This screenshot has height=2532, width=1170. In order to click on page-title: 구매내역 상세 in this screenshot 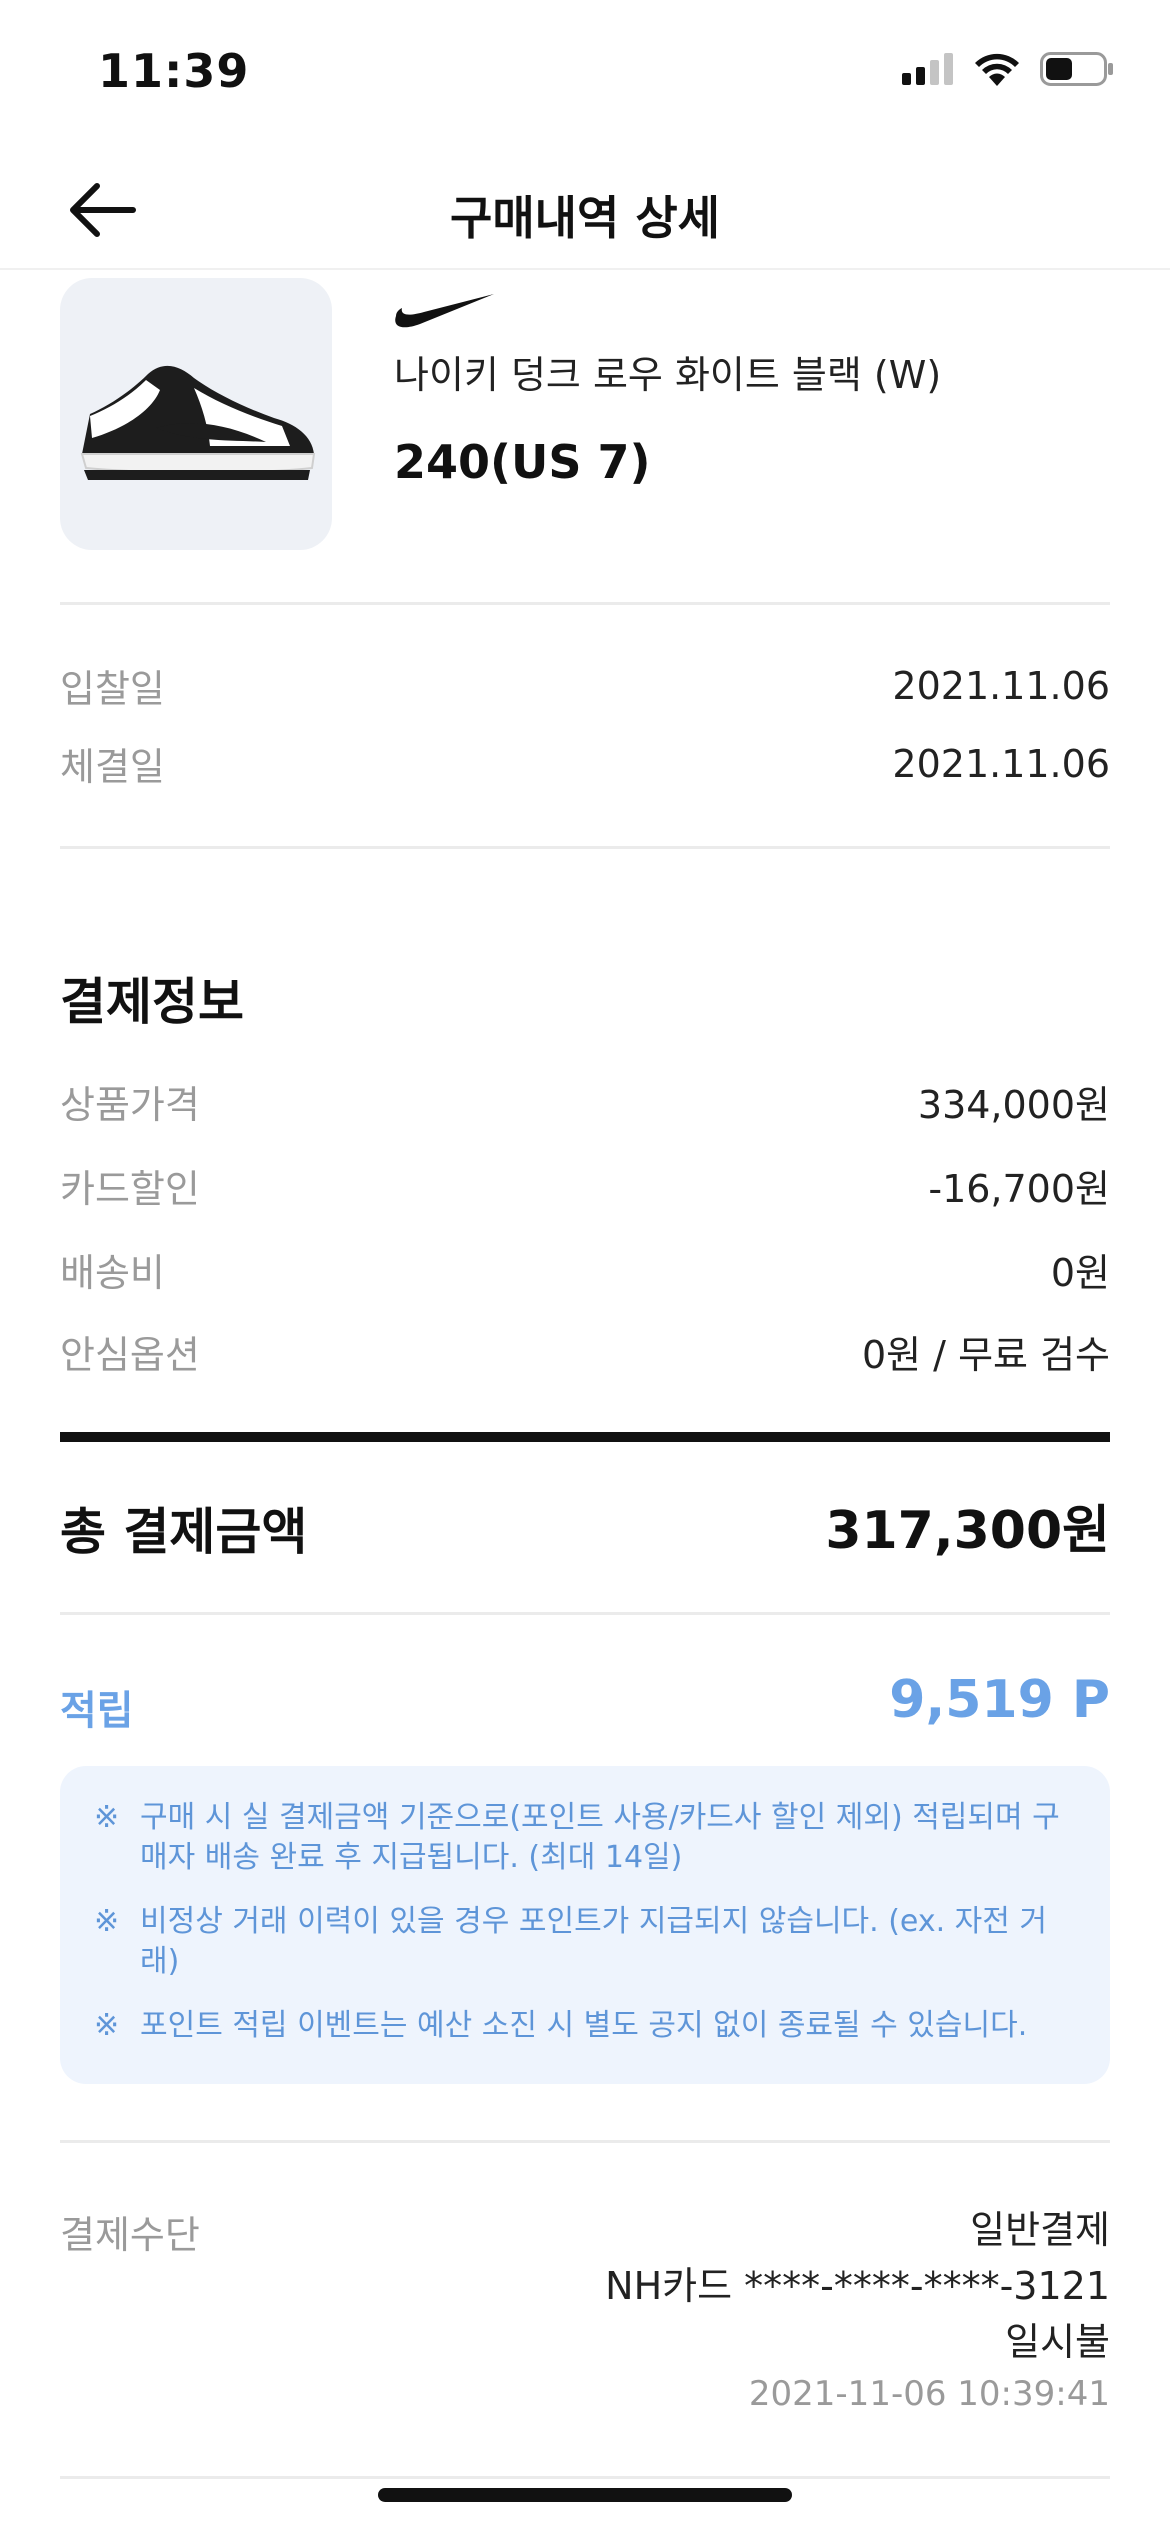, I will do `click(585, 218)`.